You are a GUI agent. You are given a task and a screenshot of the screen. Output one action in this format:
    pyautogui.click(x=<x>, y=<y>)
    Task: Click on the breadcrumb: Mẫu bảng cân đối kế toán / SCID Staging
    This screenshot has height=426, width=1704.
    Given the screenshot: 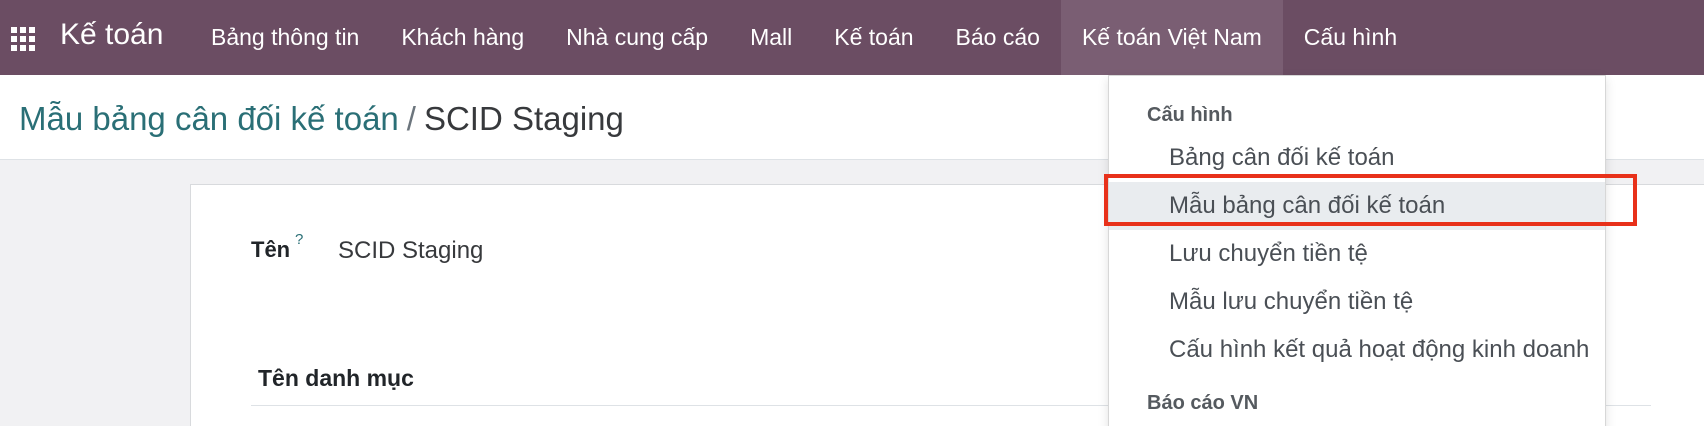 What is the action you would take?
    pyautogui.click(x=321, y=119)
    